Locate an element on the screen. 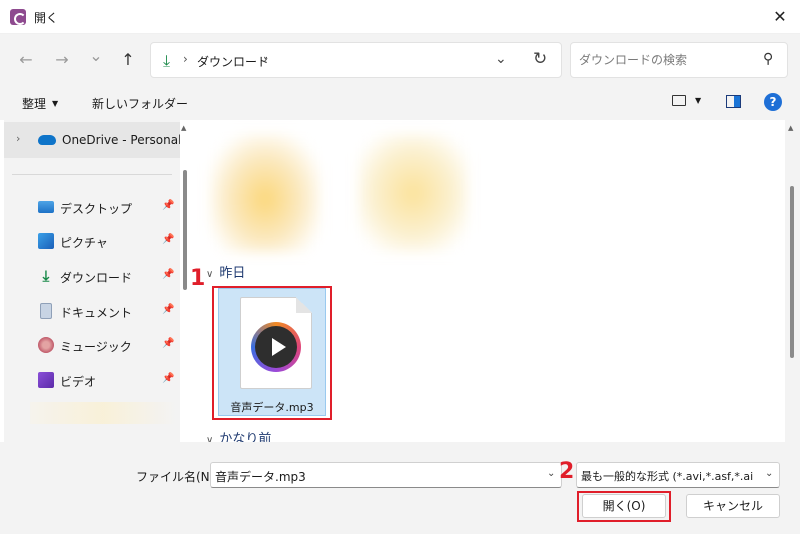  pictures-icon is located at coordinates (46, 241).